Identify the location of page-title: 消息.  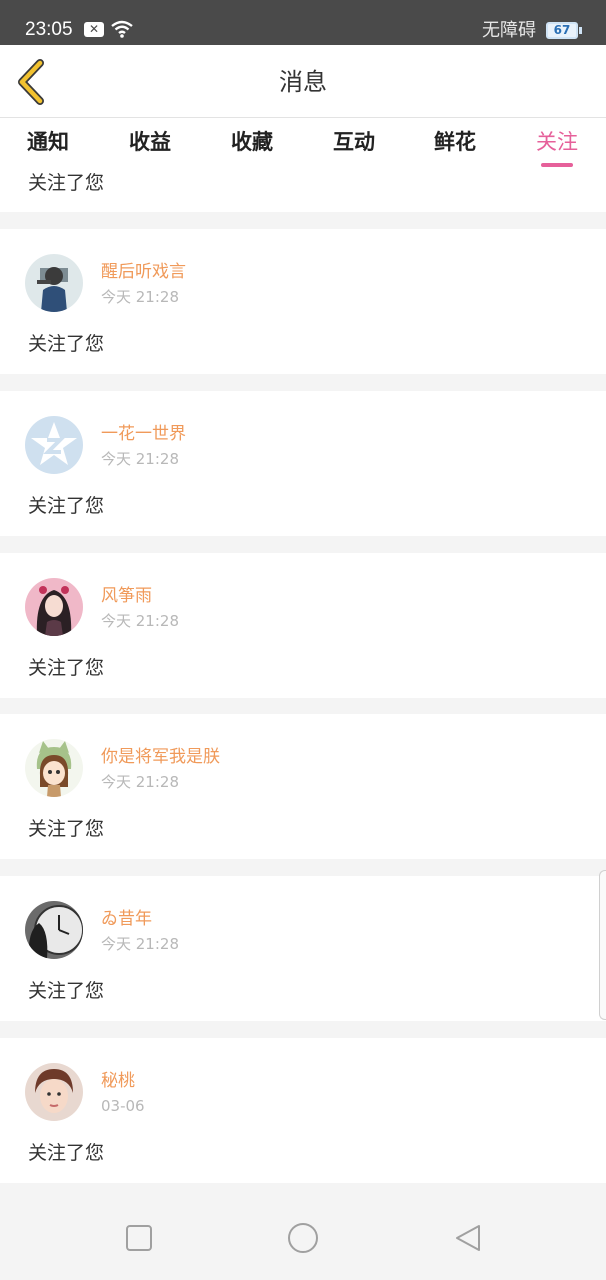
(303, 82).